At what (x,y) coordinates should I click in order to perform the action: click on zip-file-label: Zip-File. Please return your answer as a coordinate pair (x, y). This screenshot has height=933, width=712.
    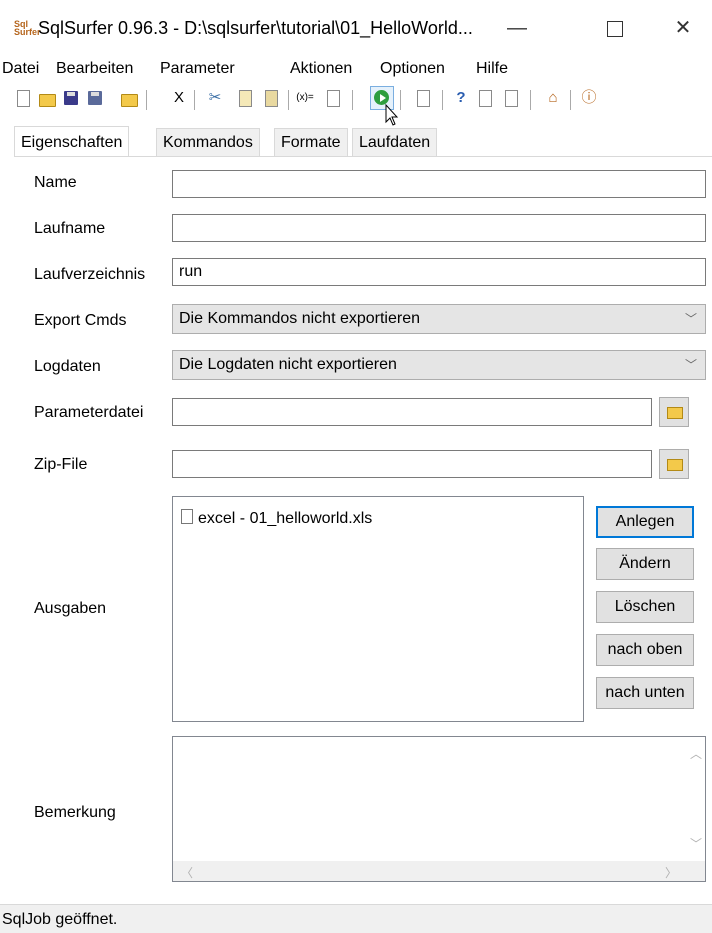
    Looking at the image, I should click on (61, 464).